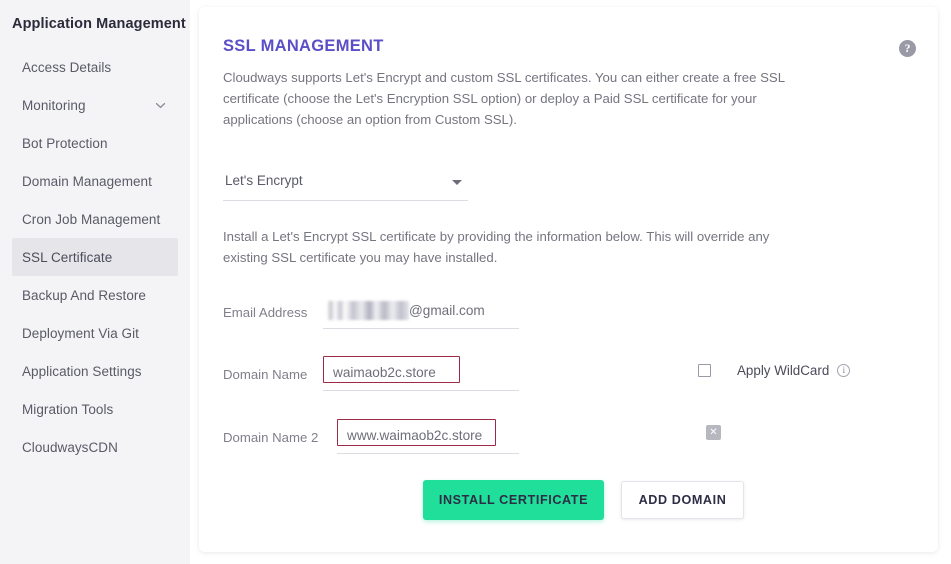 Image resolution: width=951 pixels, height=564 pixels. I want to click on email-address-label: Email Address, so click(265, 312).